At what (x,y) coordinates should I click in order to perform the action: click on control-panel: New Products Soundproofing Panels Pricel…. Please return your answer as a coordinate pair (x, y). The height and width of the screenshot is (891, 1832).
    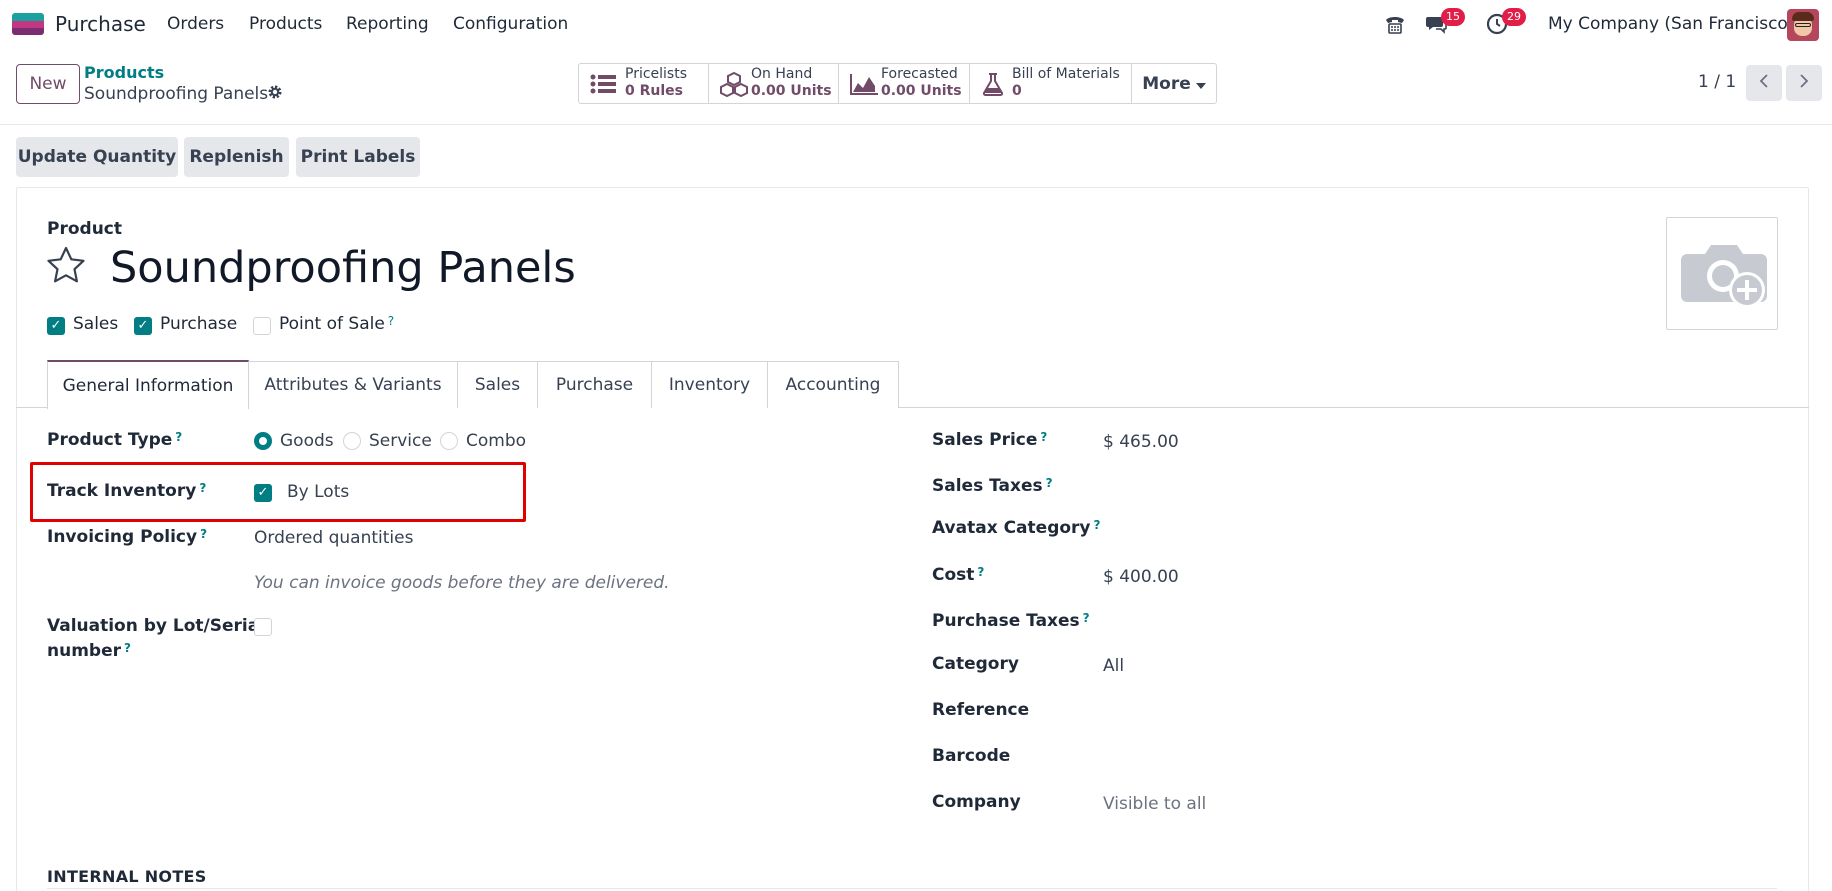
    Looking at the image, I should click on (916, 86).